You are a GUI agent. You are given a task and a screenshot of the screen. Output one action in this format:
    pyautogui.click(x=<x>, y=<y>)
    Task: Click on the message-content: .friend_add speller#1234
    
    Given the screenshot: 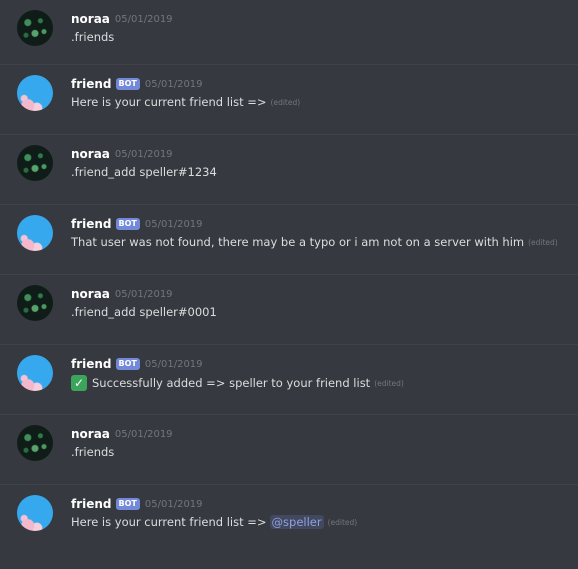 What is the action you would take?
    pyautogui.click(x=144, y=172)
    